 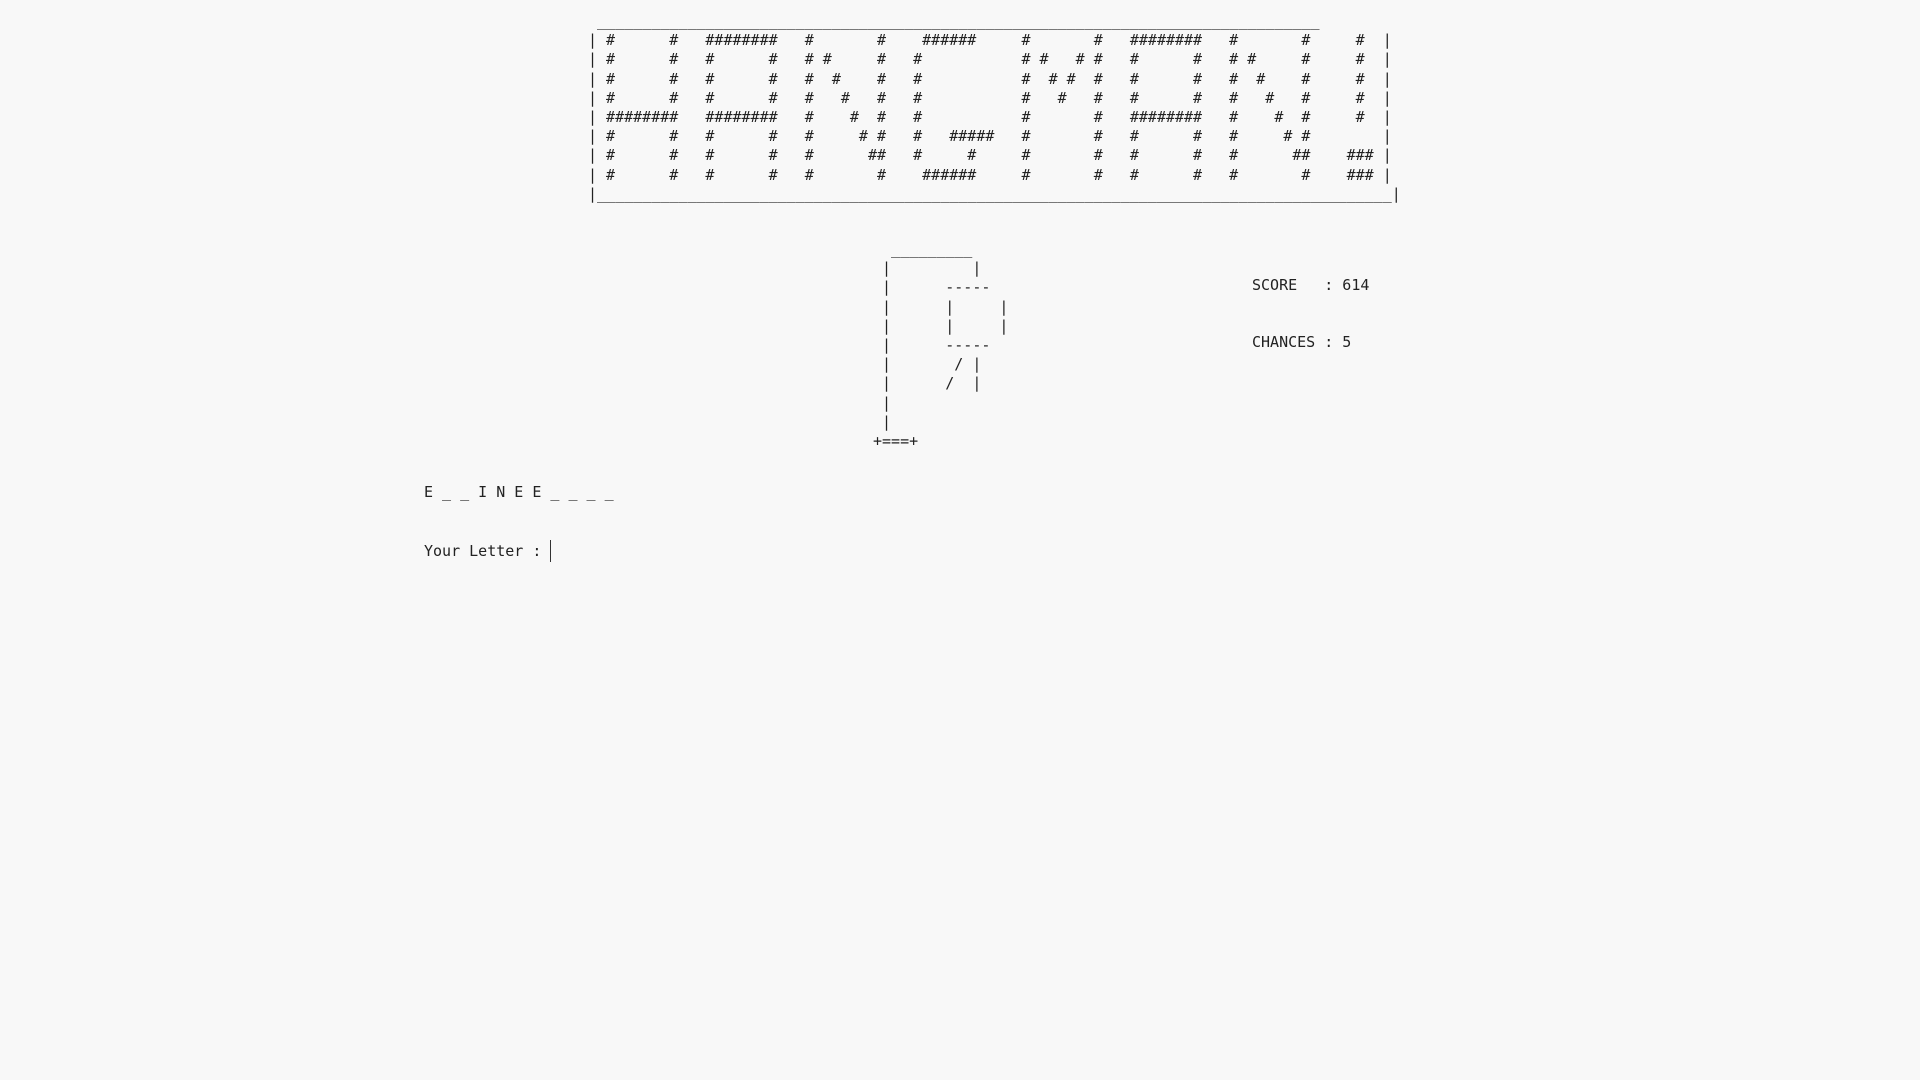 What do you see at coordinates (1311, 285) in the screenshot?
I see `score-display: SCORE : 614` at bounding box center [1311, 285].